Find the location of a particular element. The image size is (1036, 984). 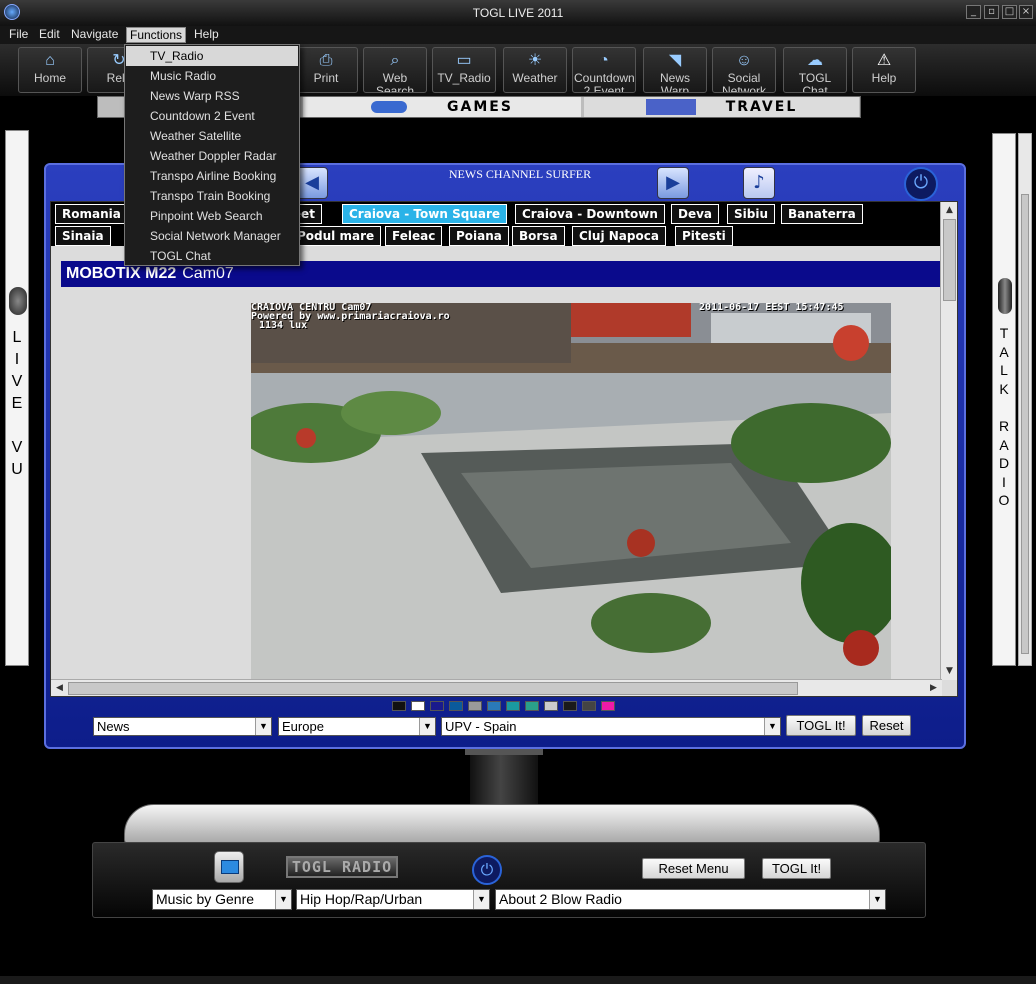

screen-horizontal-scrollbar: ◀ ▶ is located at coordinates (496, 687).